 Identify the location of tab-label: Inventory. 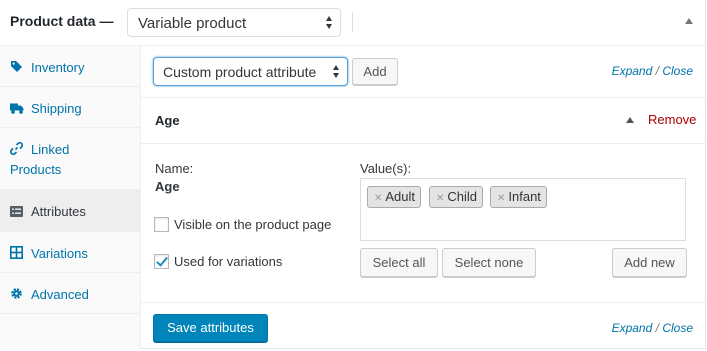
(58, 67).